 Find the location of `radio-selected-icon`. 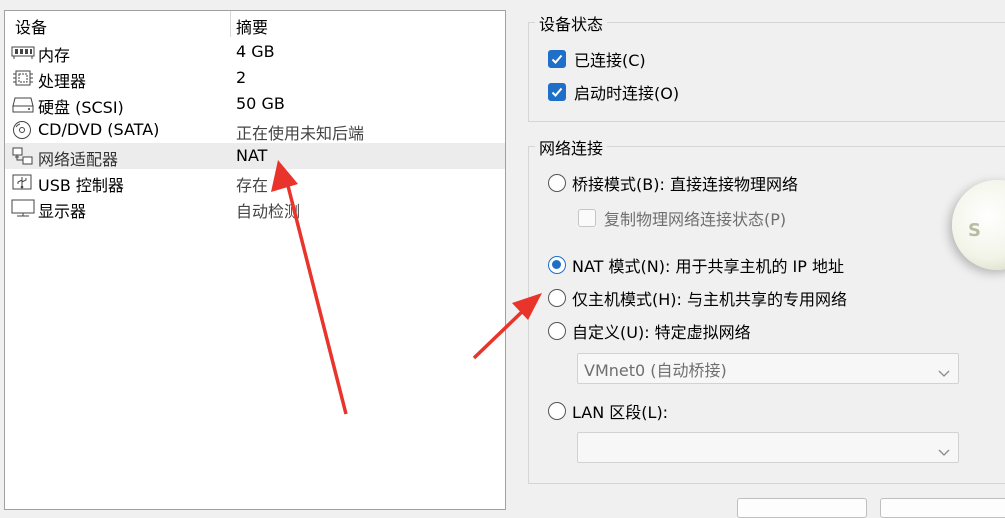

radio-selected-icon is located at coordinates (557, 265).